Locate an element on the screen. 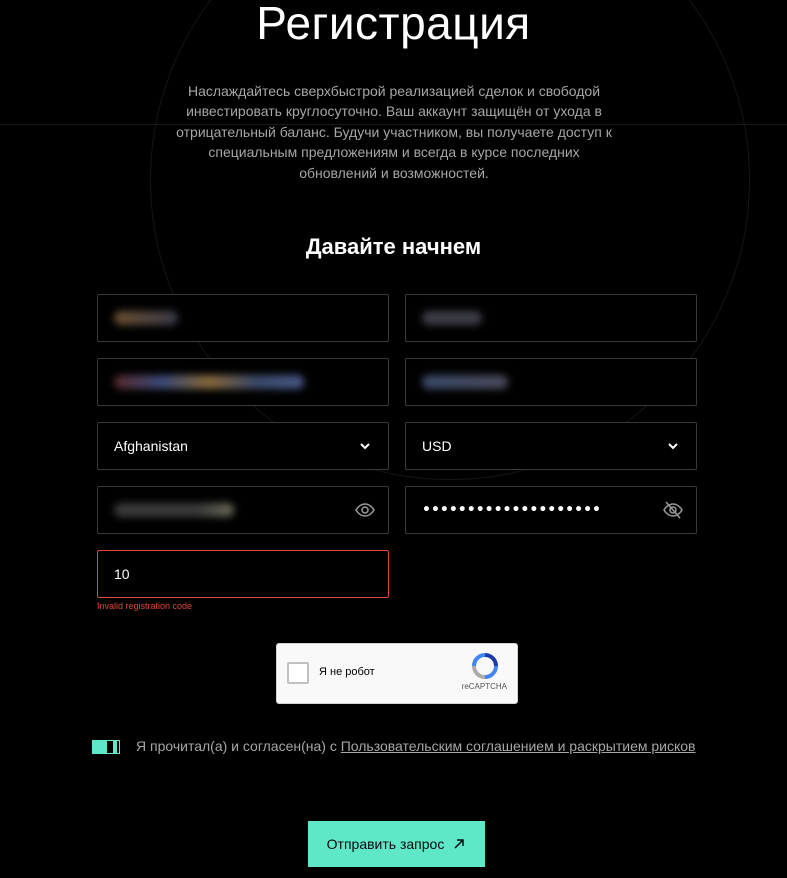 This screenshot has height=878, width=787. country-select: Afghanistan is located at coordinates (243, 446).